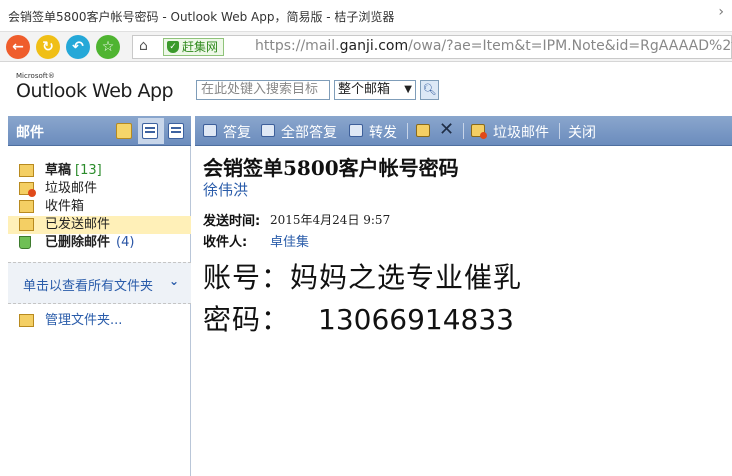 This screenshot has height=476, width=732. Describe the element at coordinates (99, 225) in the screenshot. I see `folder-sent: 已发送邮件` at that location.